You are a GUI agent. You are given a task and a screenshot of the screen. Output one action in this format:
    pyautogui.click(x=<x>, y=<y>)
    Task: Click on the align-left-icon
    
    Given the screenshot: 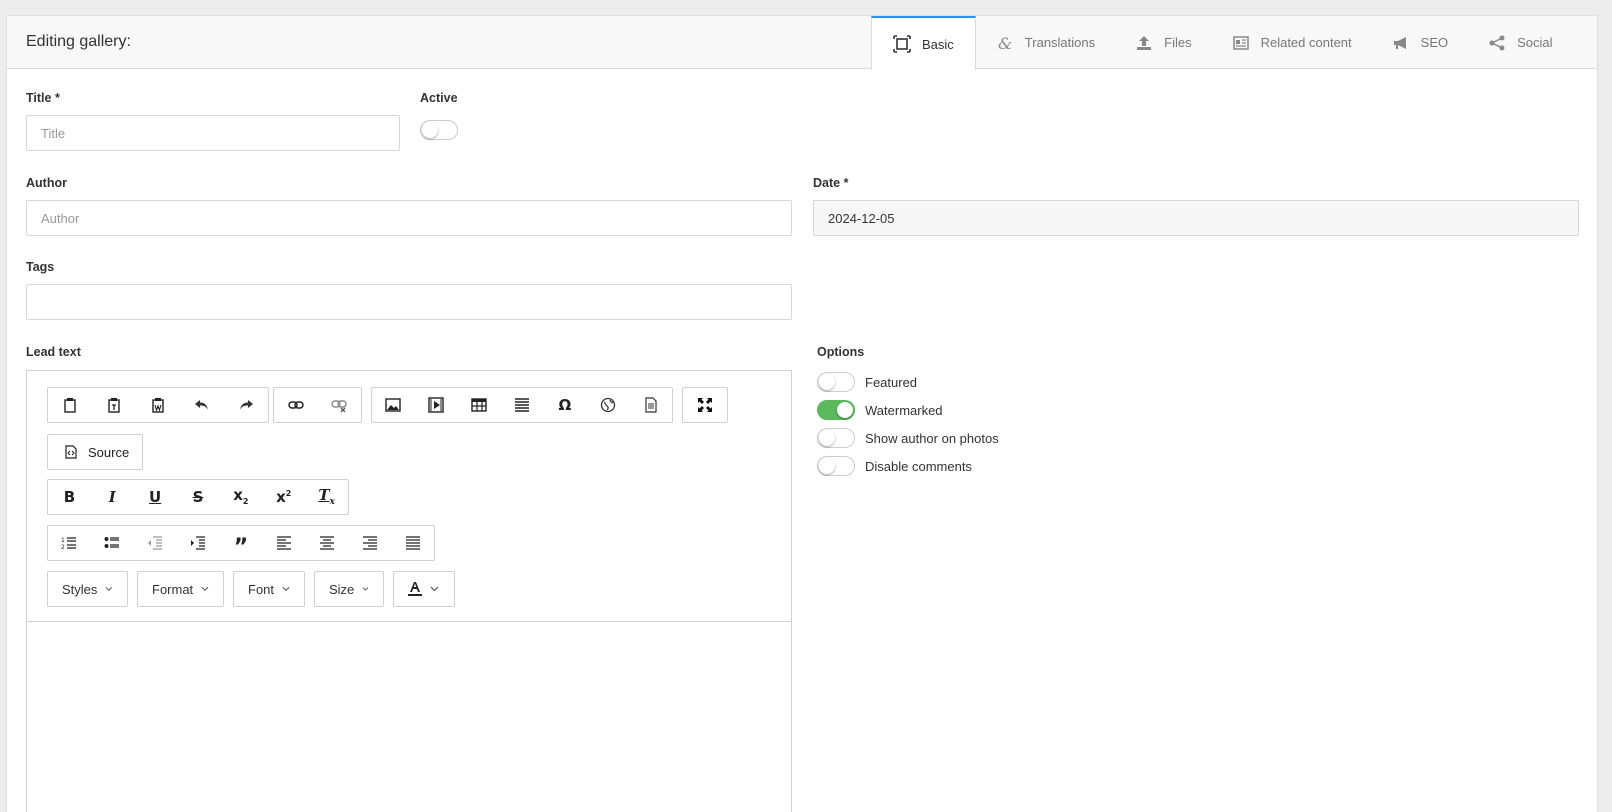 What is the action you would take?
    pyautogui.click(x=283, y=543)
    